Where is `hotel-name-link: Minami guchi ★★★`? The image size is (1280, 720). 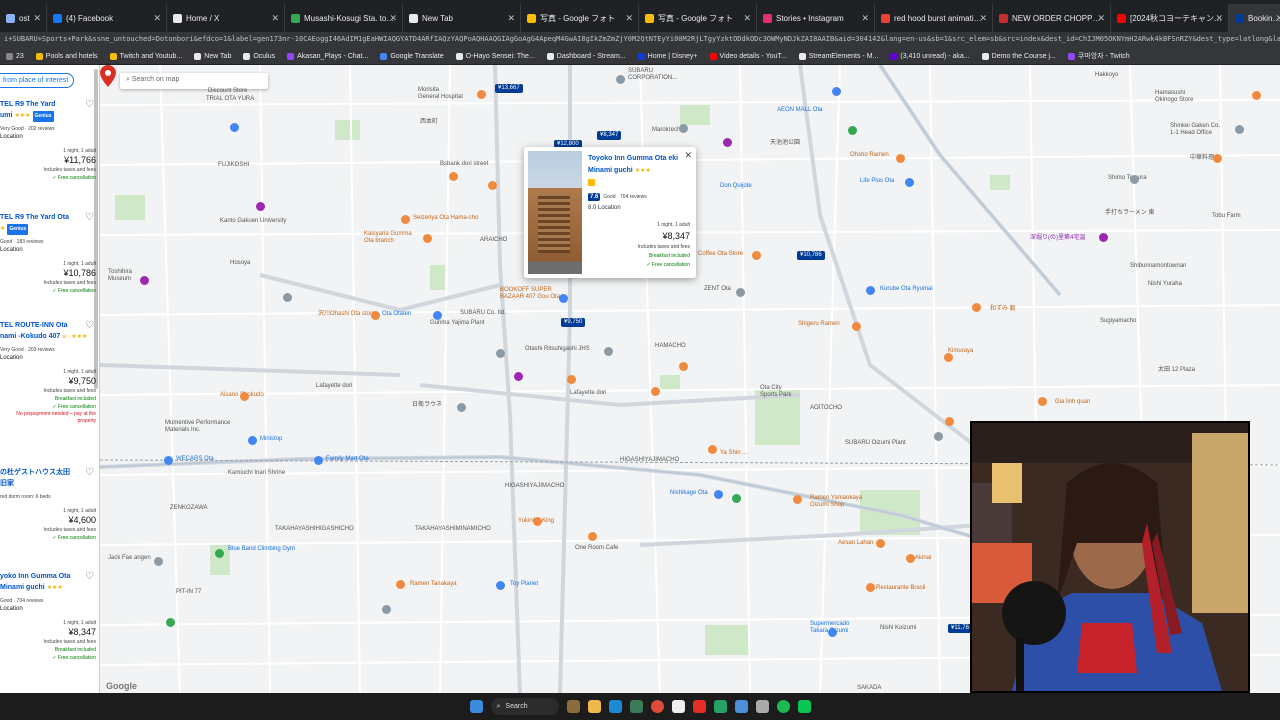 hotel-name-link: Minami guchi ★★★ is located at coordinates (48, 588).